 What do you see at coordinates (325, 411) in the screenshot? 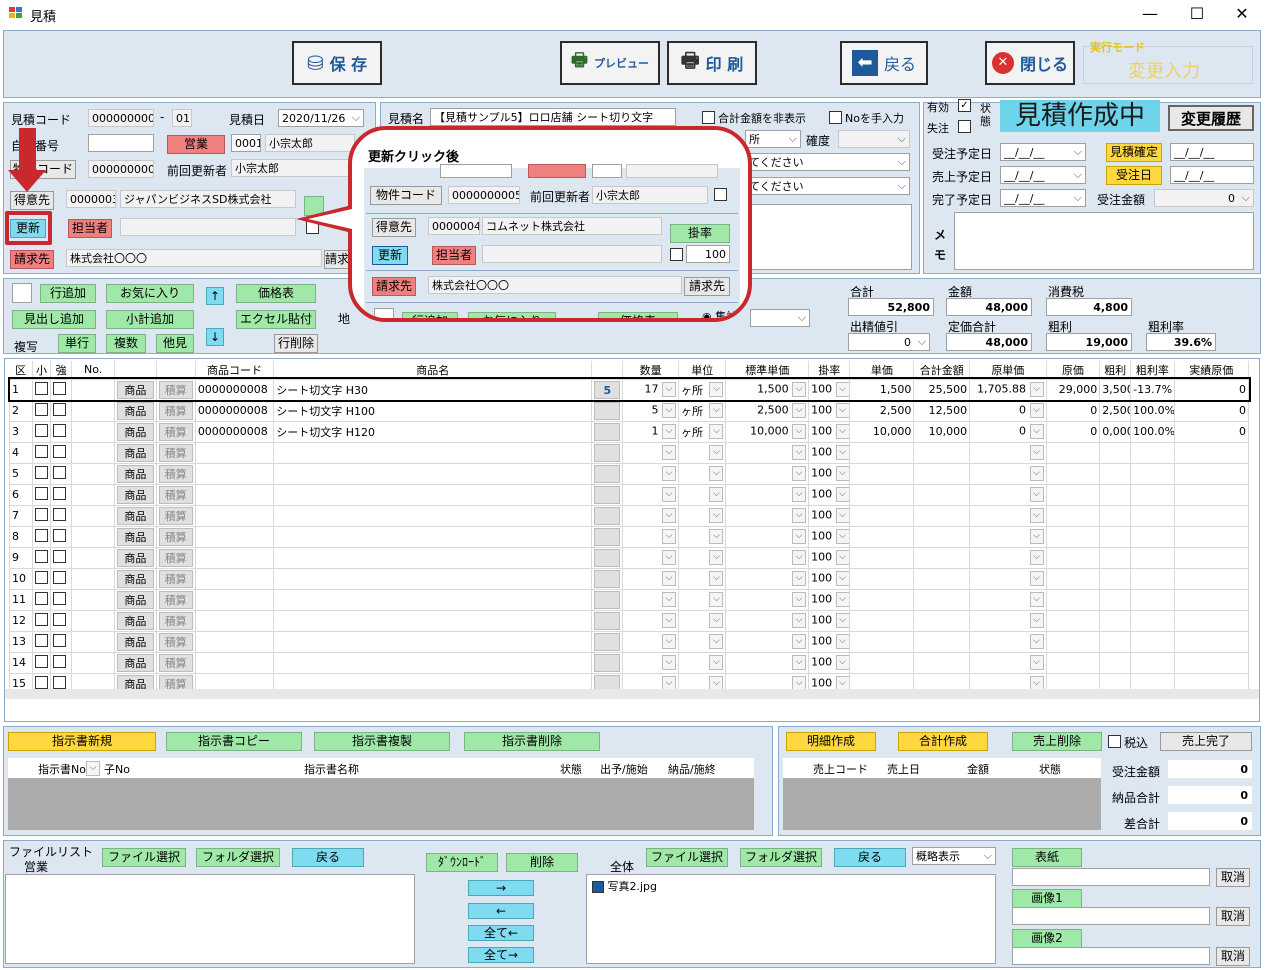
I see `shohin-name-cell: シート切文字 H100` at bounding box center [325, 411].